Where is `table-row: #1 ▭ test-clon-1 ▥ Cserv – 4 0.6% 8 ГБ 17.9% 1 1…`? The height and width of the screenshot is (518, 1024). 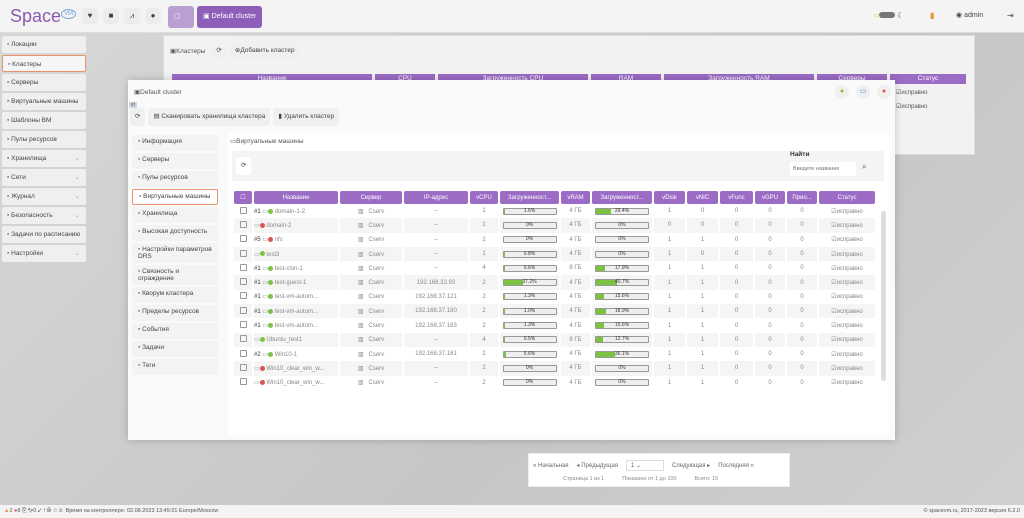 table-row: #1 ▭ test-clon-1 ▥ Cserv – 4 0.6% 8 ГБ 17.9% 1 1… is located at coordinates (554, 268).